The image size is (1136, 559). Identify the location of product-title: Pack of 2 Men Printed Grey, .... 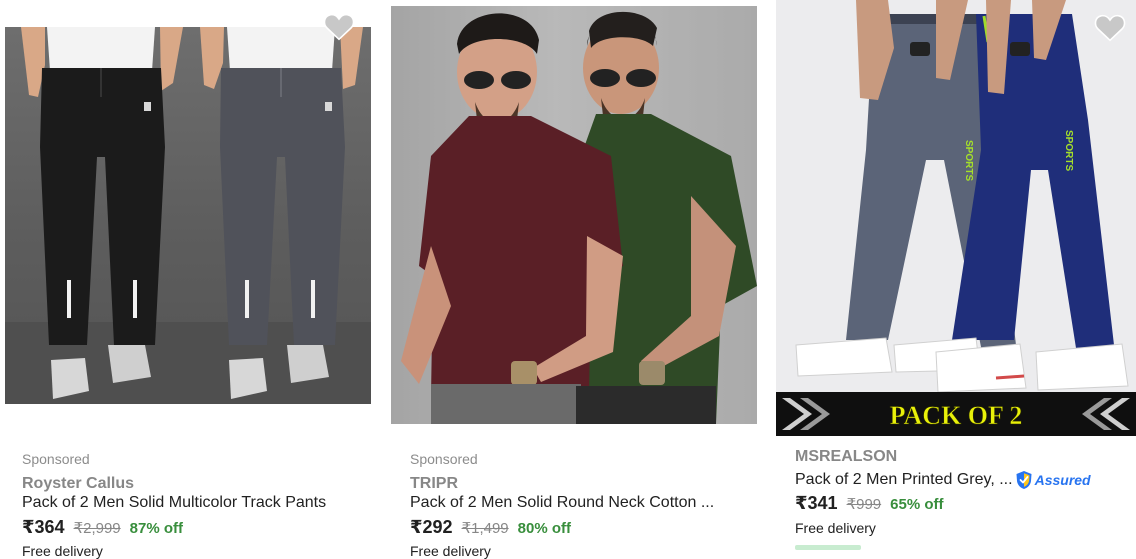
(904, 480).